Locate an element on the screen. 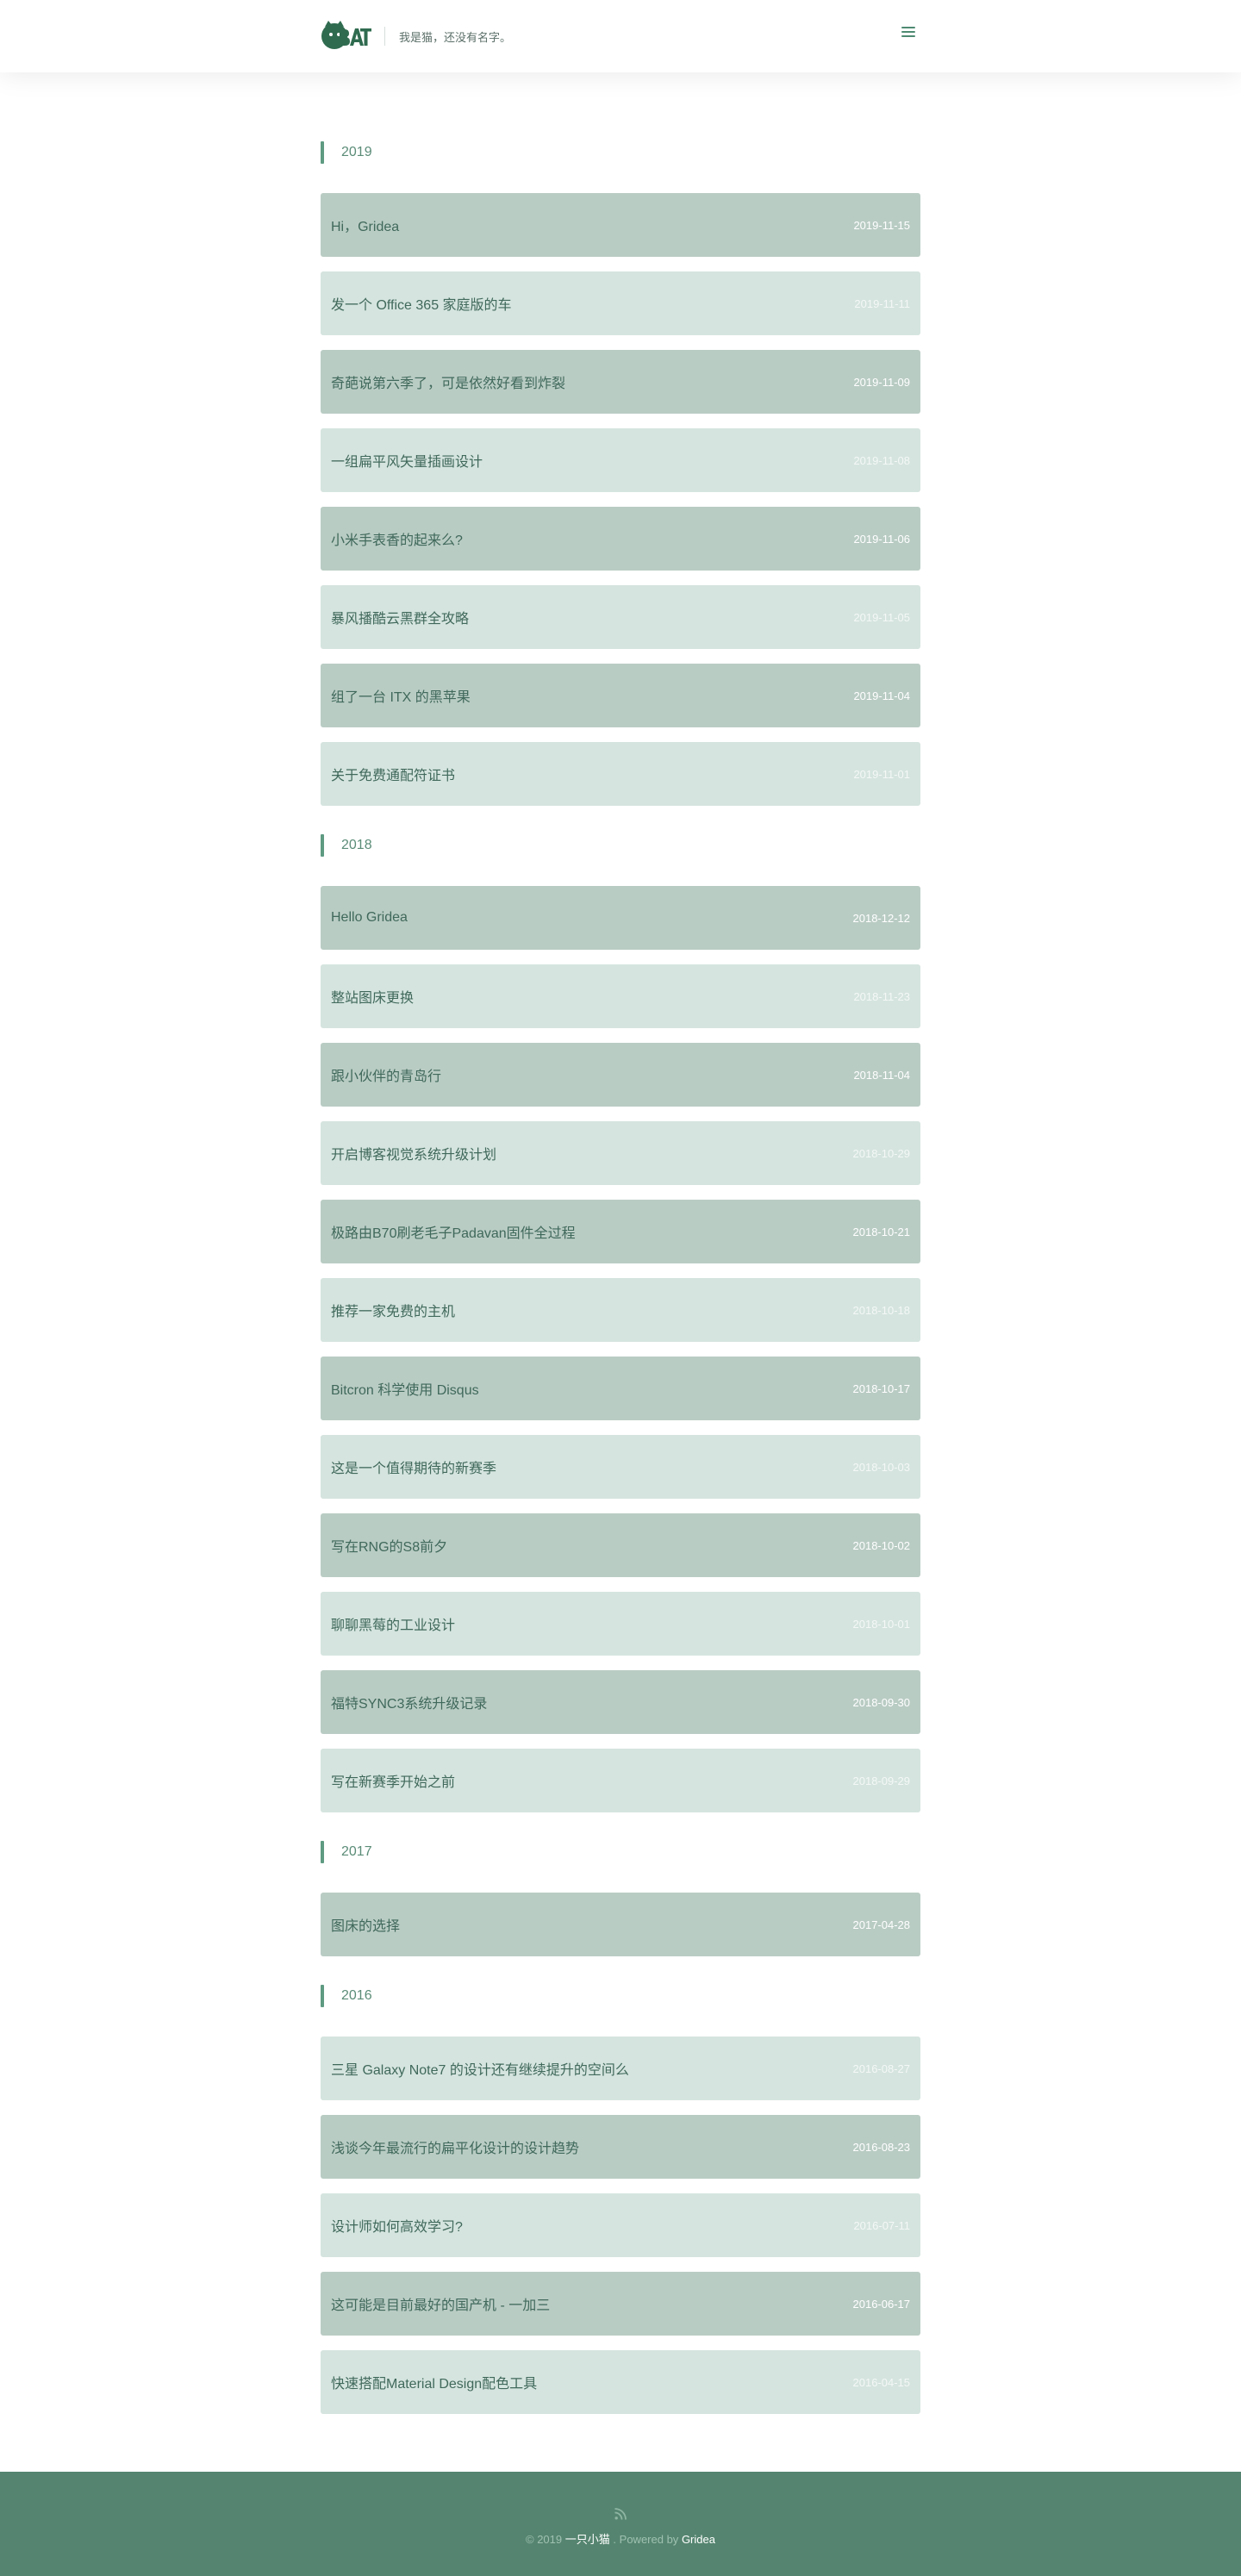 The image size is (1241, 2576). post-title: 关于免费通配符证书 is located at coordinates (394, 776).